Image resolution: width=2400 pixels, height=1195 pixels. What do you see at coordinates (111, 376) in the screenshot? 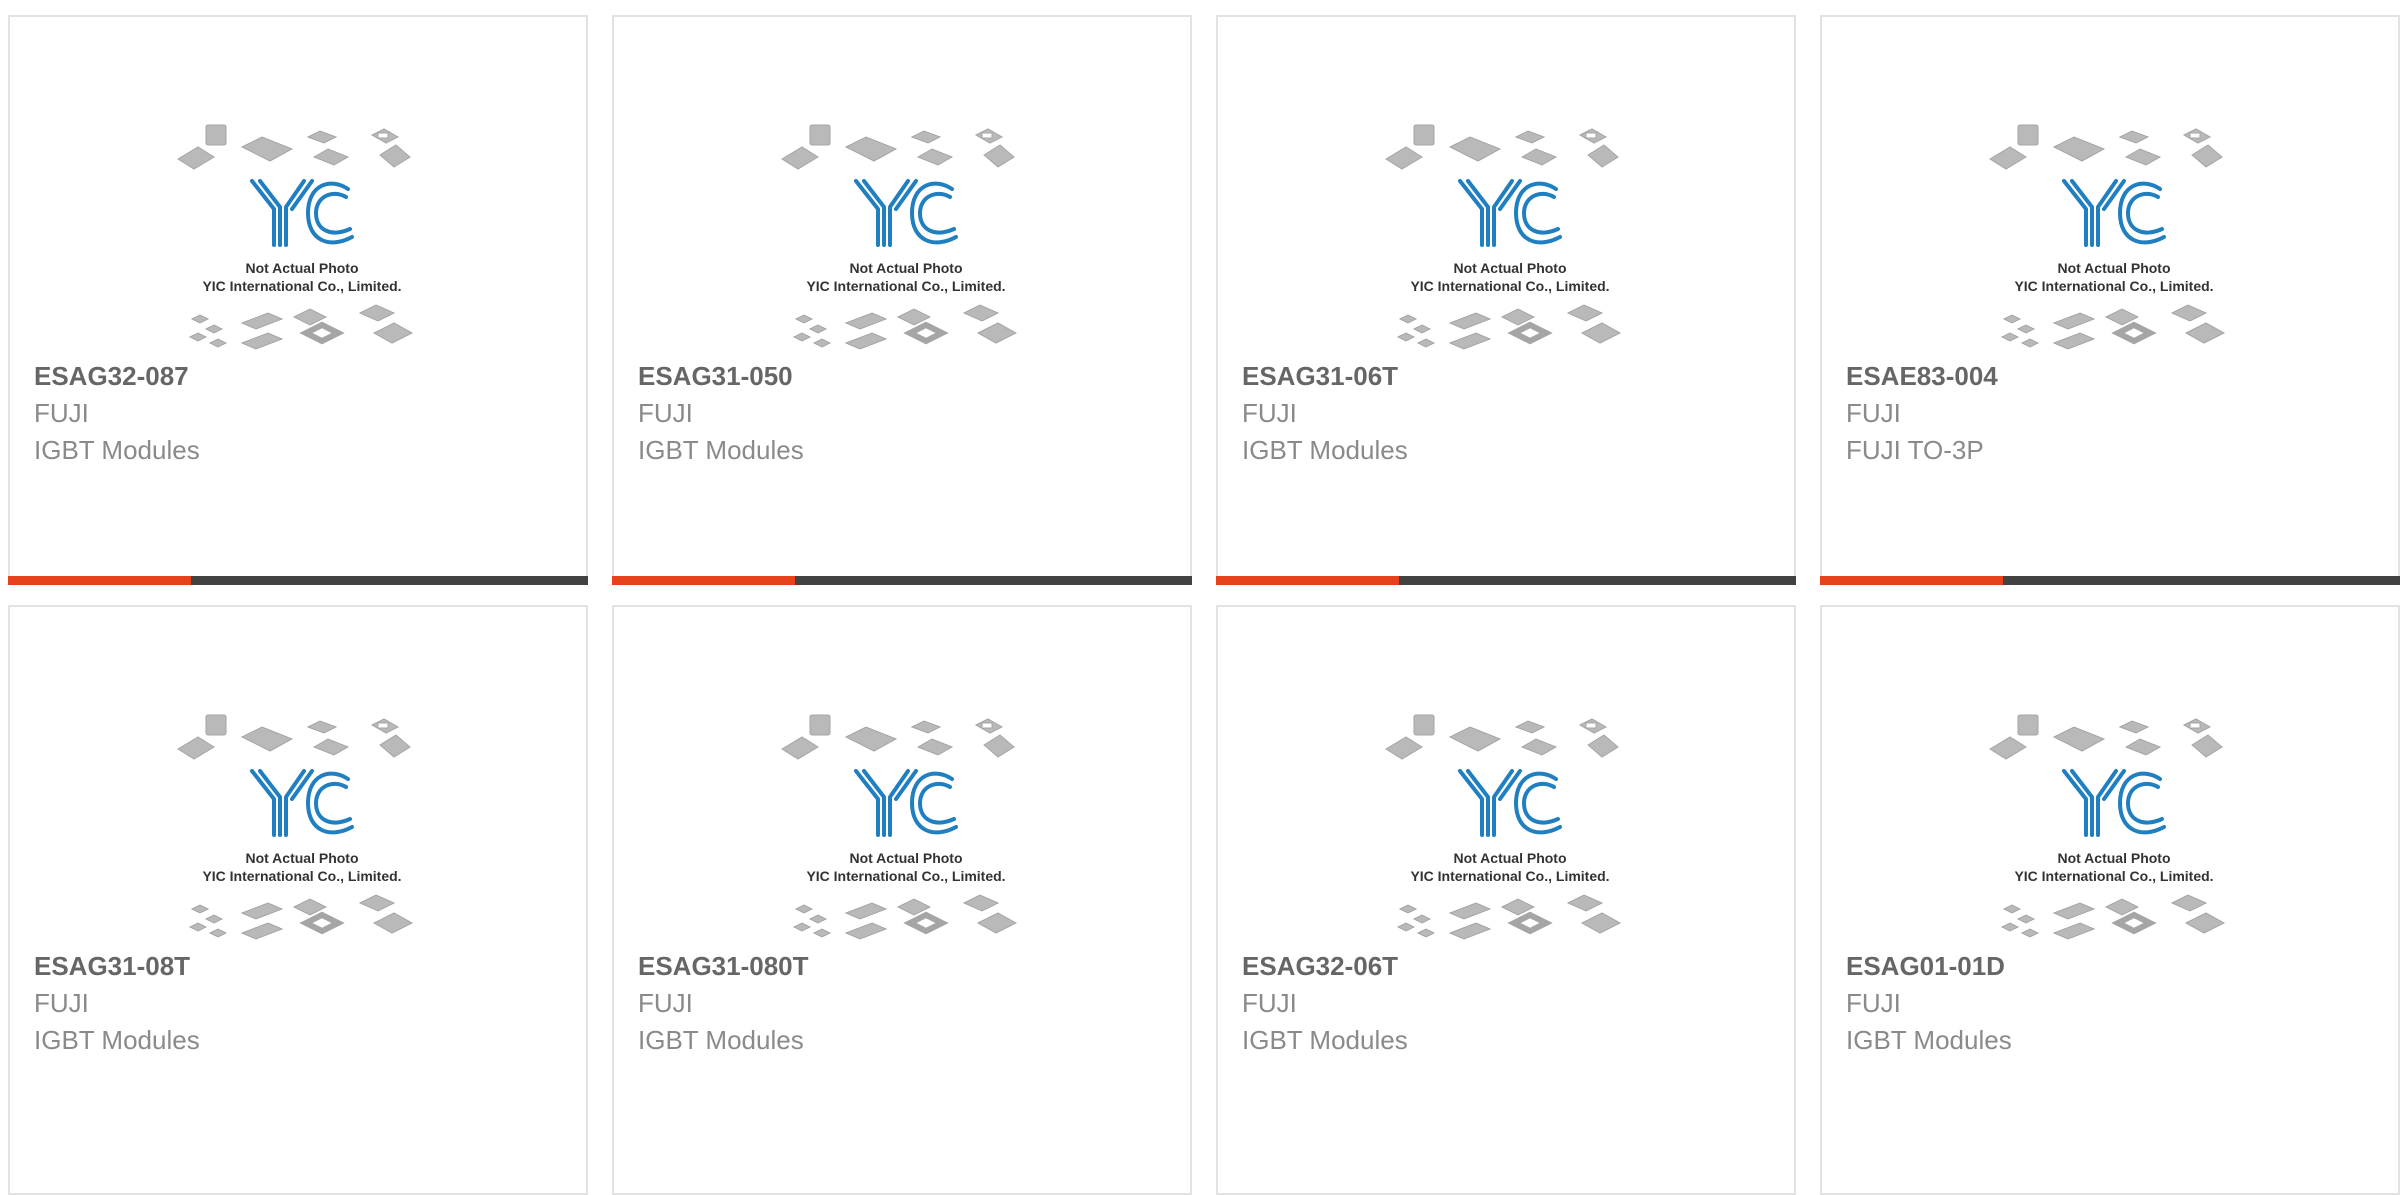
I see `part-number: ESAG32-087` at bounding box center [111, 376].